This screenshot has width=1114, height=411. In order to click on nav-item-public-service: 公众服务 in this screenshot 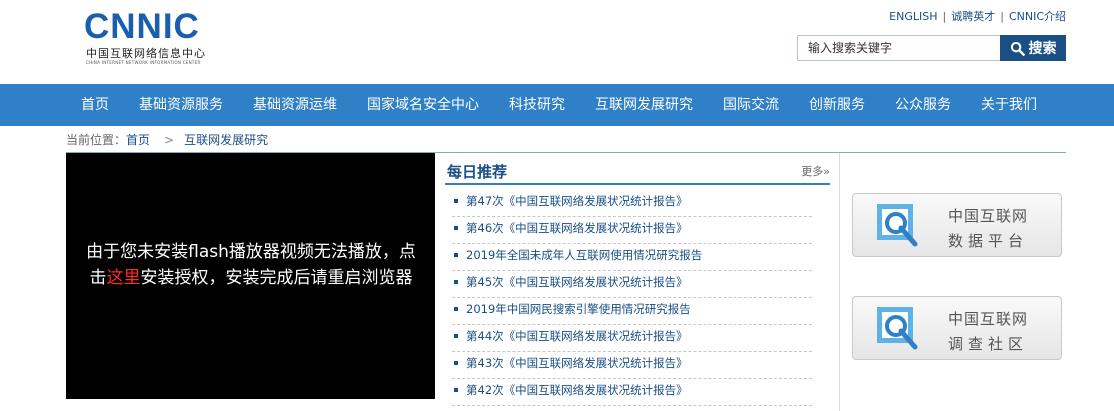, I will do `click(923, 105)`.